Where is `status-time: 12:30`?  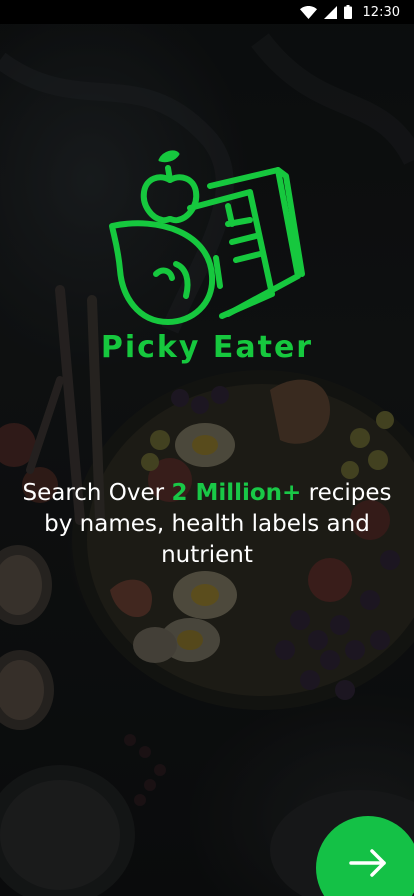 status-time: 12:30 is located at coordinates (381, 12).